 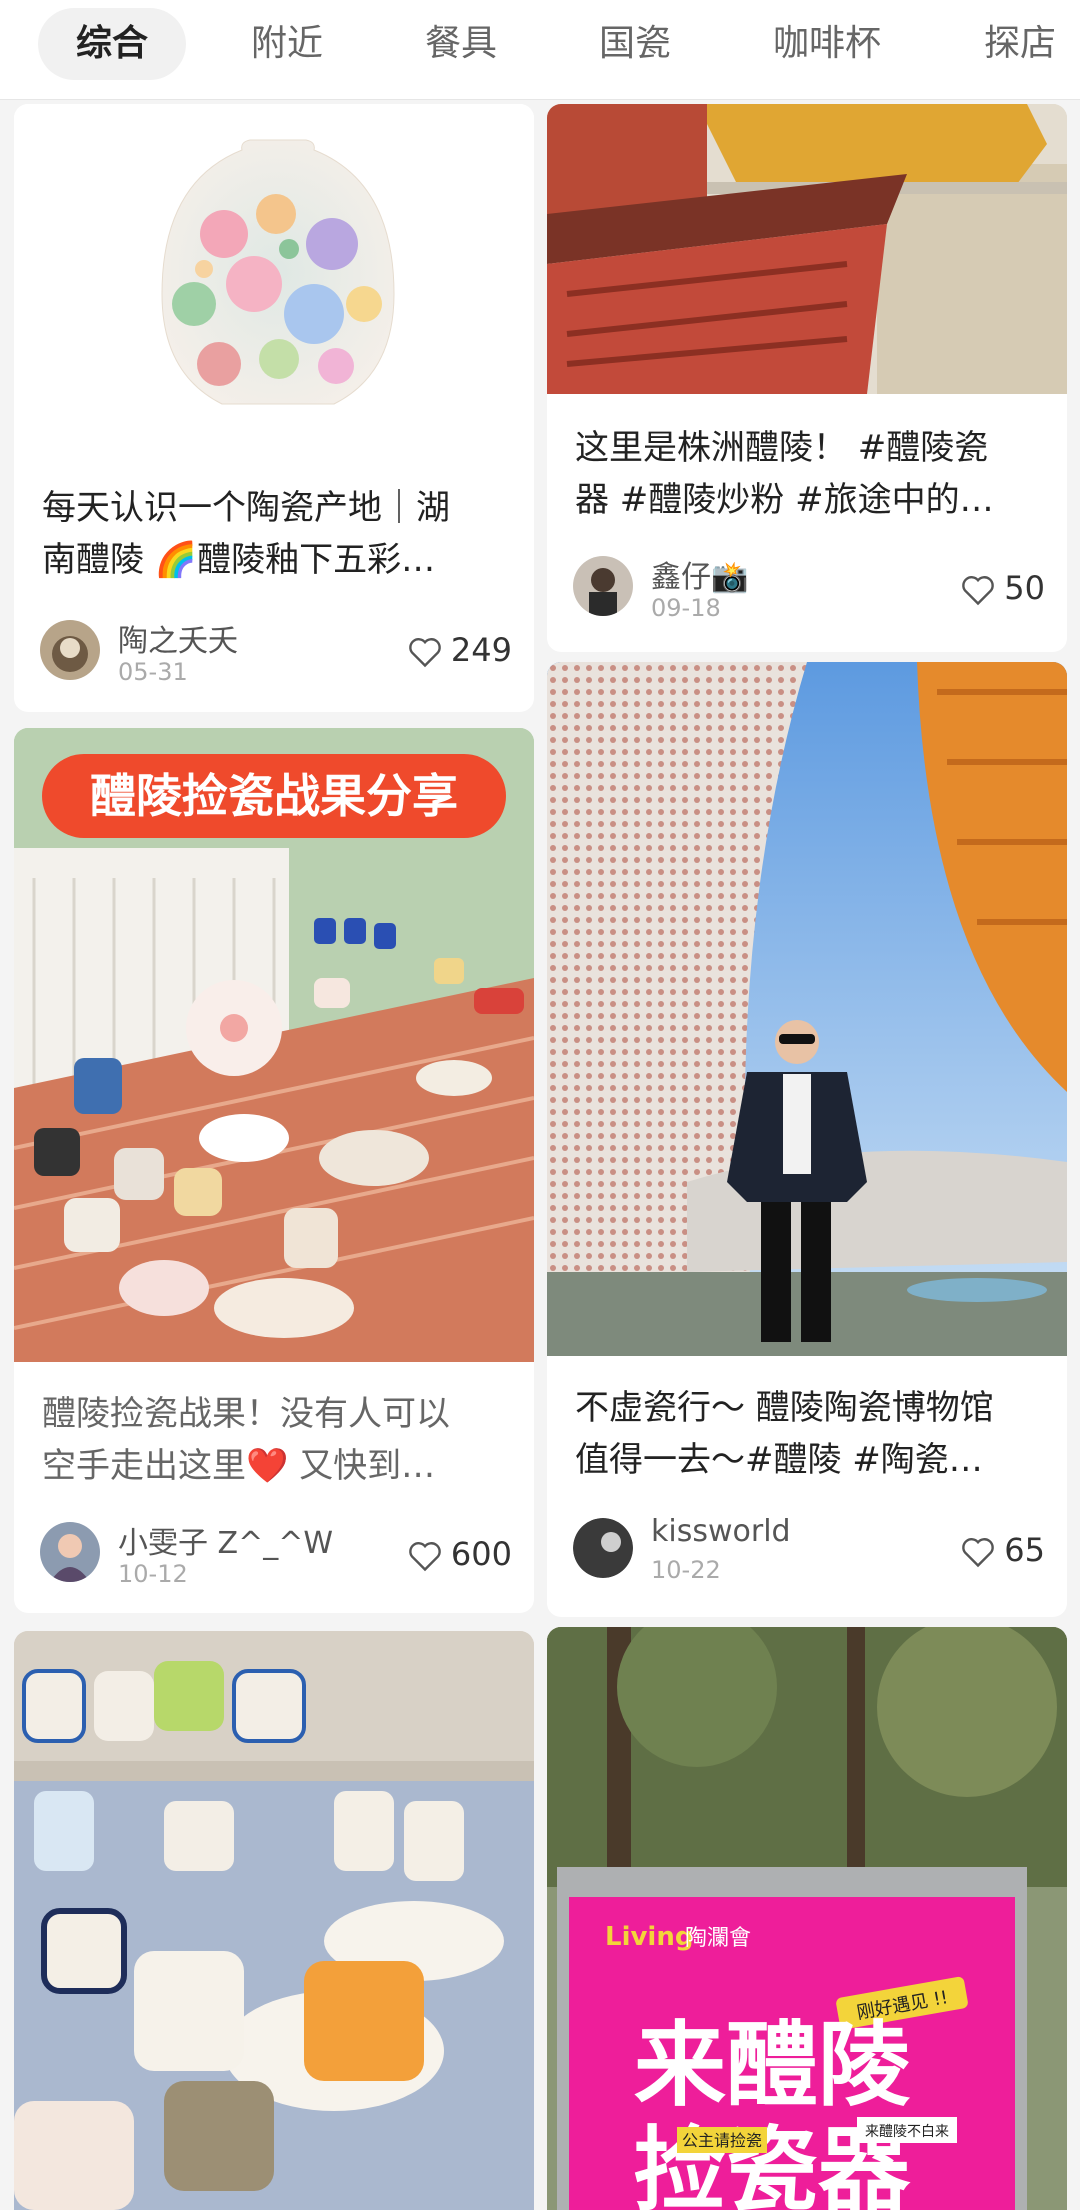 I want to click on like-button: 50, so click(x=1002, y=588).